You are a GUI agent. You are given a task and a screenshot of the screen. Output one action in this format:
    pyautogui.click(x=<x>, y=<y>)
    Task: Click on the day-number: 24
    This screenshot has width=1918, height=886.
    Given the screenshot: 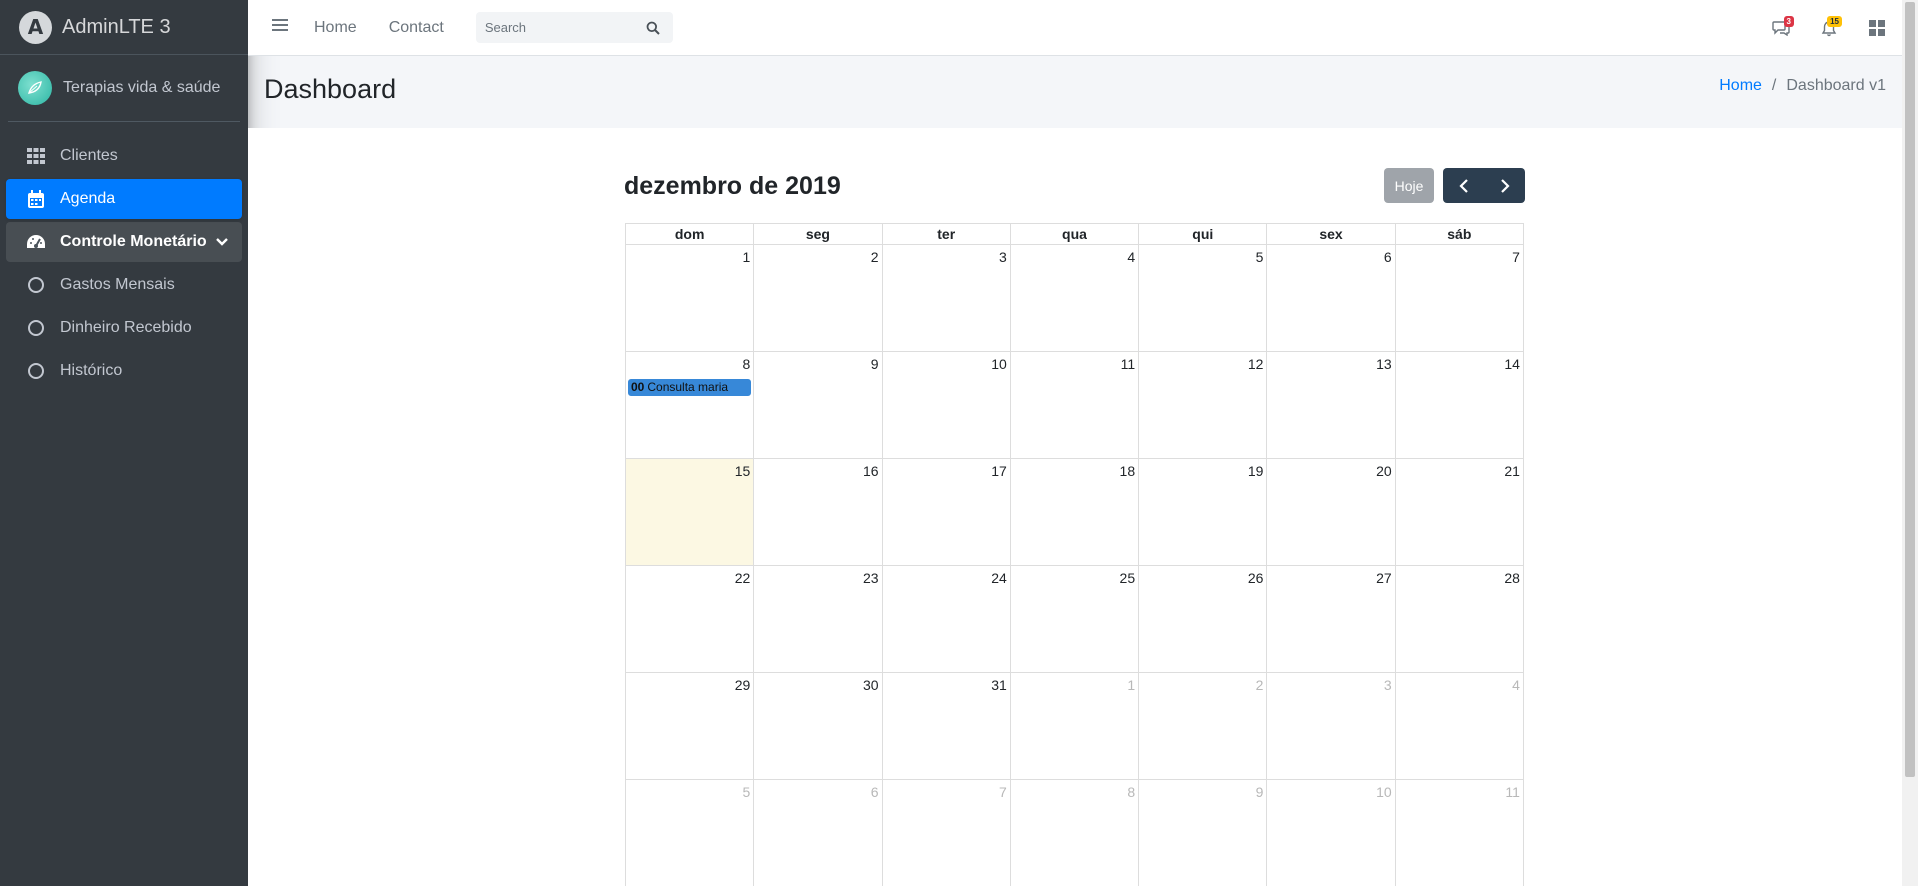 What is the action you would take?
    pyautogui.click(x=999, y=578)
    